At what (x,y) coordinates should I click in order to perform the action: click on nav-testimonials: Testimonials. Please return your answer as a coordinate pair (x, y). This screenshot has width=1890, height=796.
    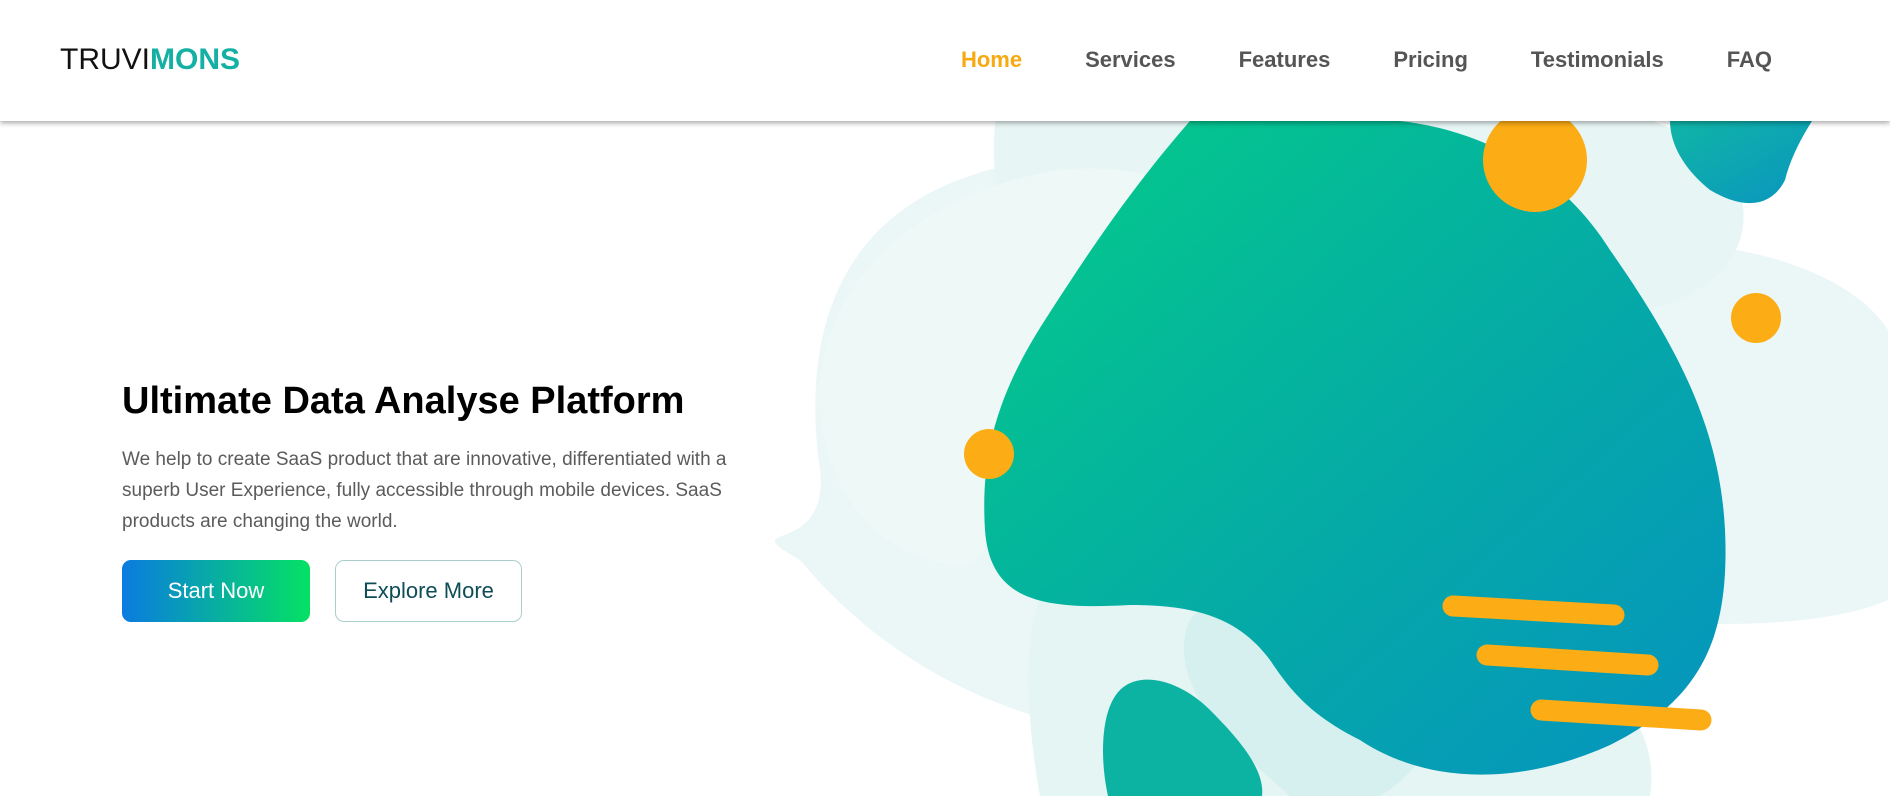
    Looking at the image, I should click on (1597, 60).